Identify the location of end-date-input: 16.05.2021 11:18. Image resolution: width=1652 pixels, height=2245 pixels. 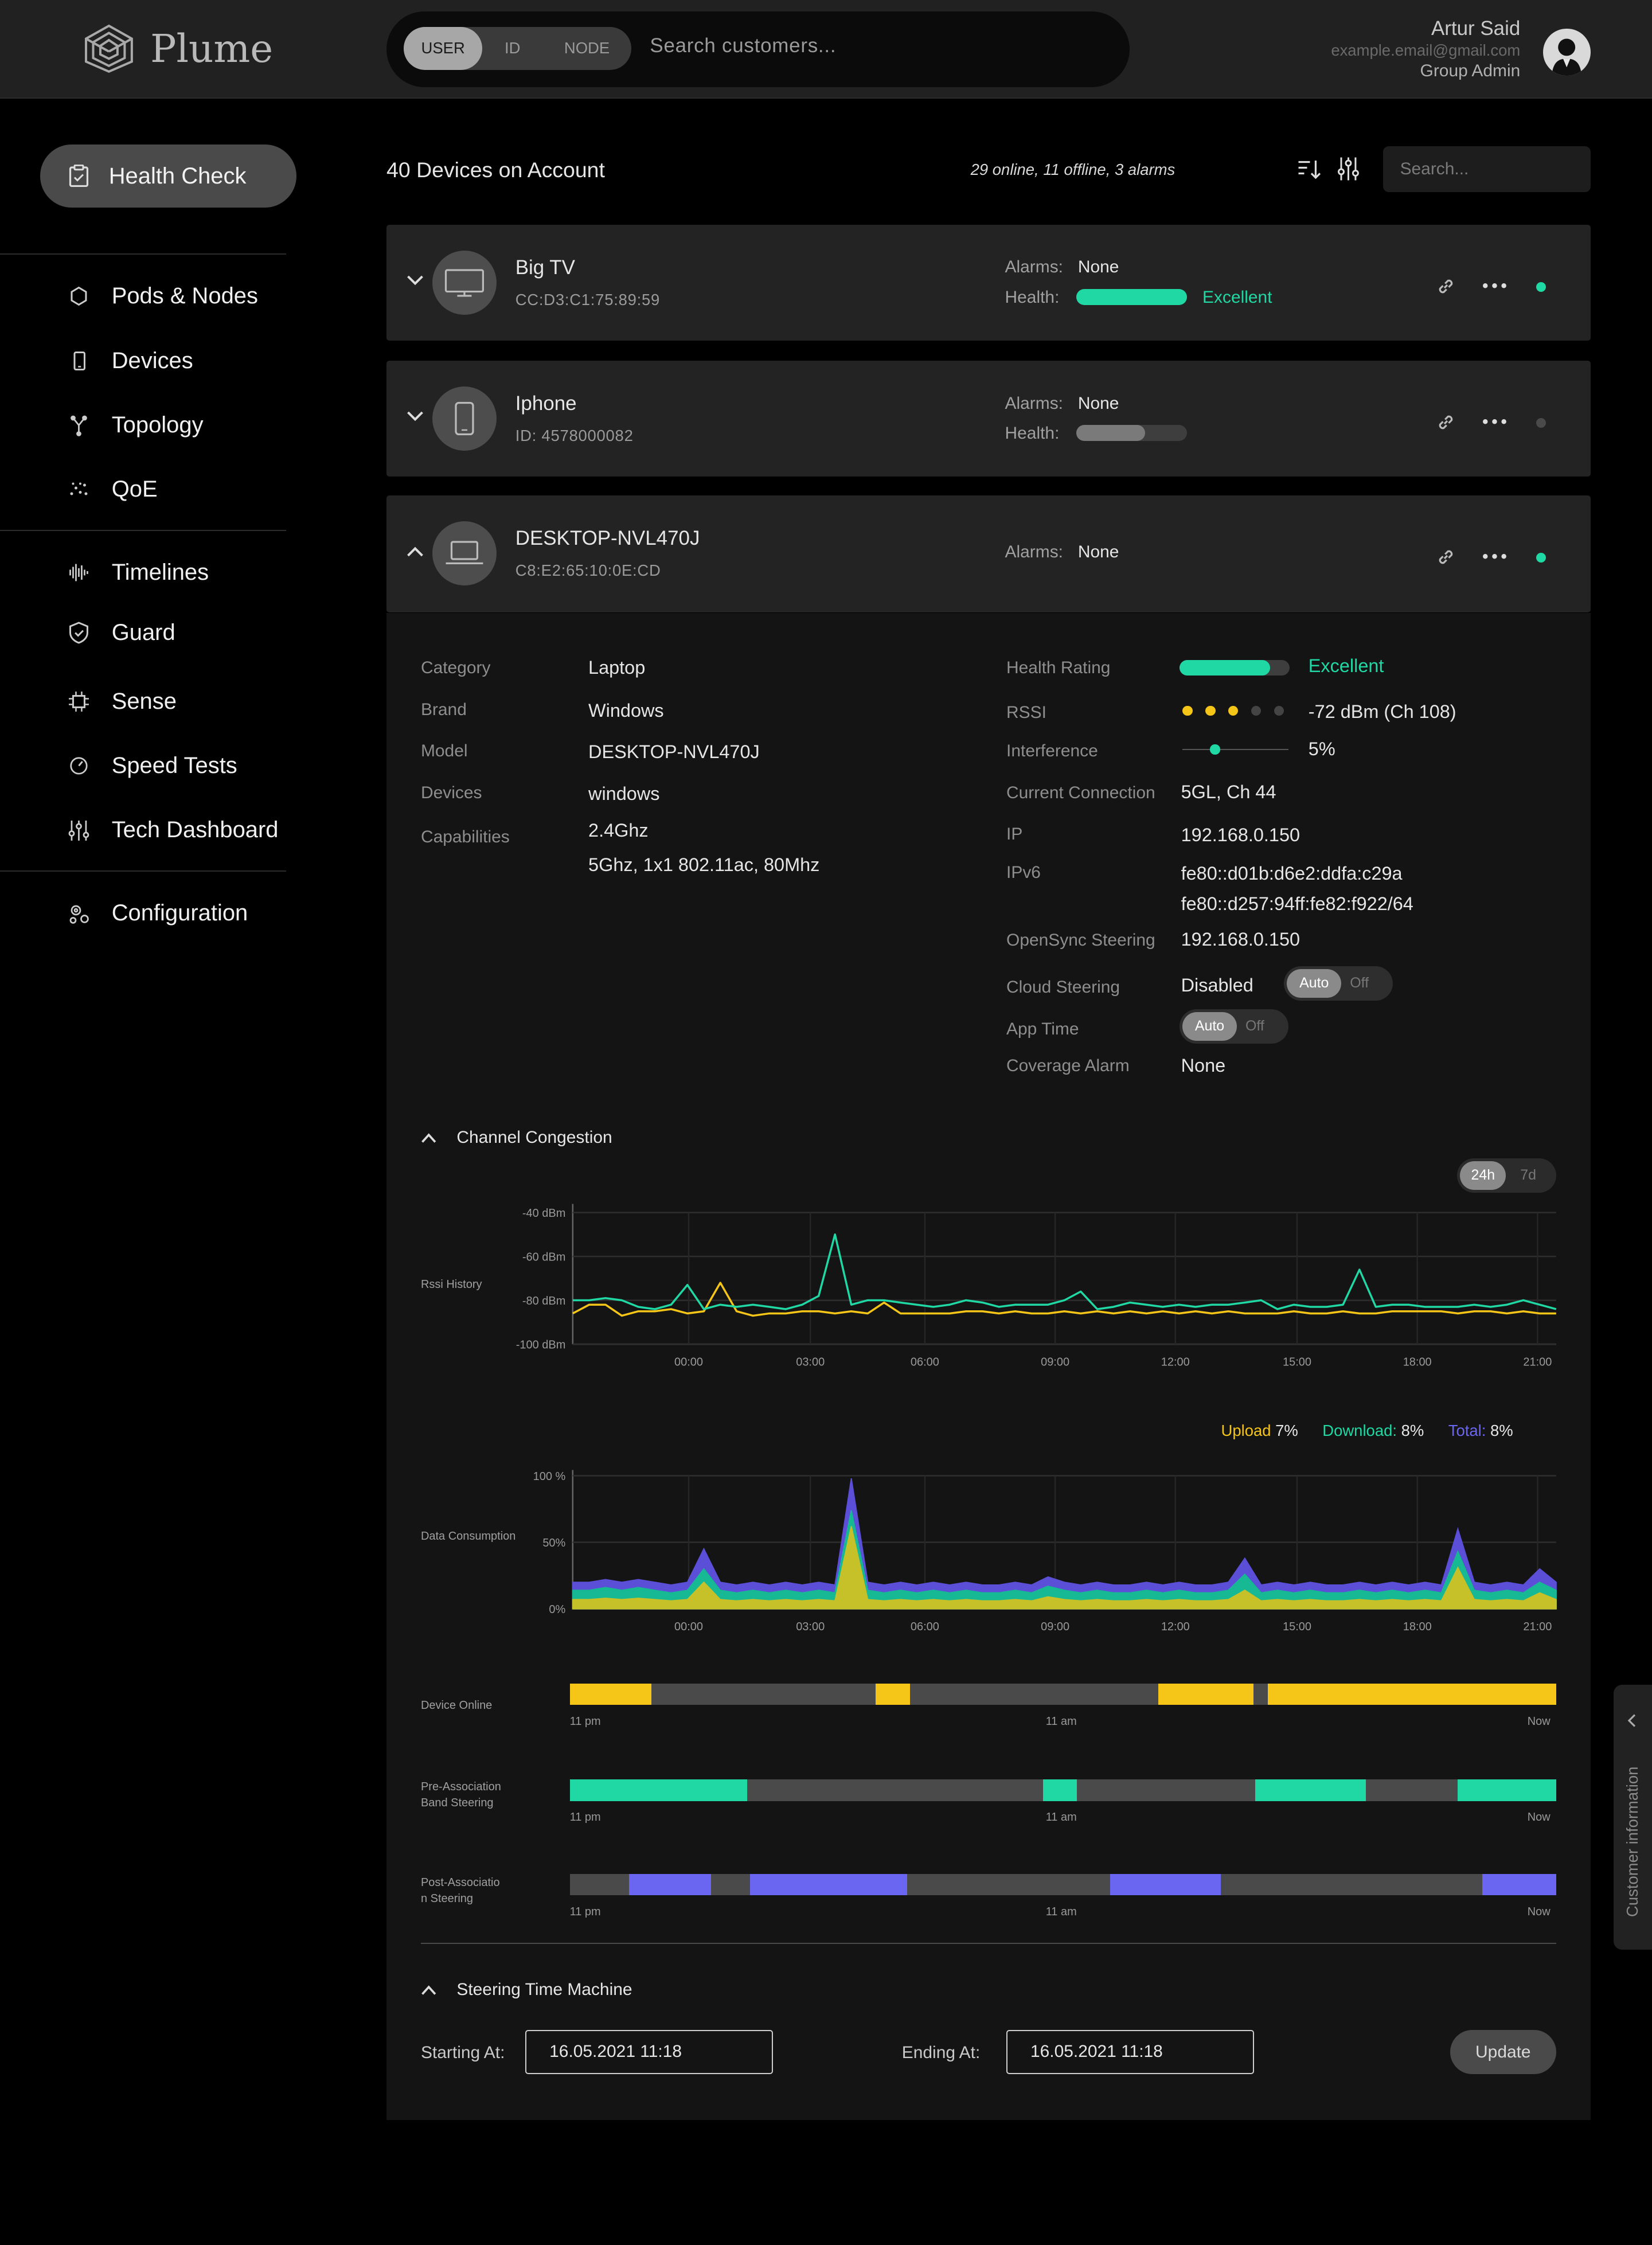
(1130, 2053).